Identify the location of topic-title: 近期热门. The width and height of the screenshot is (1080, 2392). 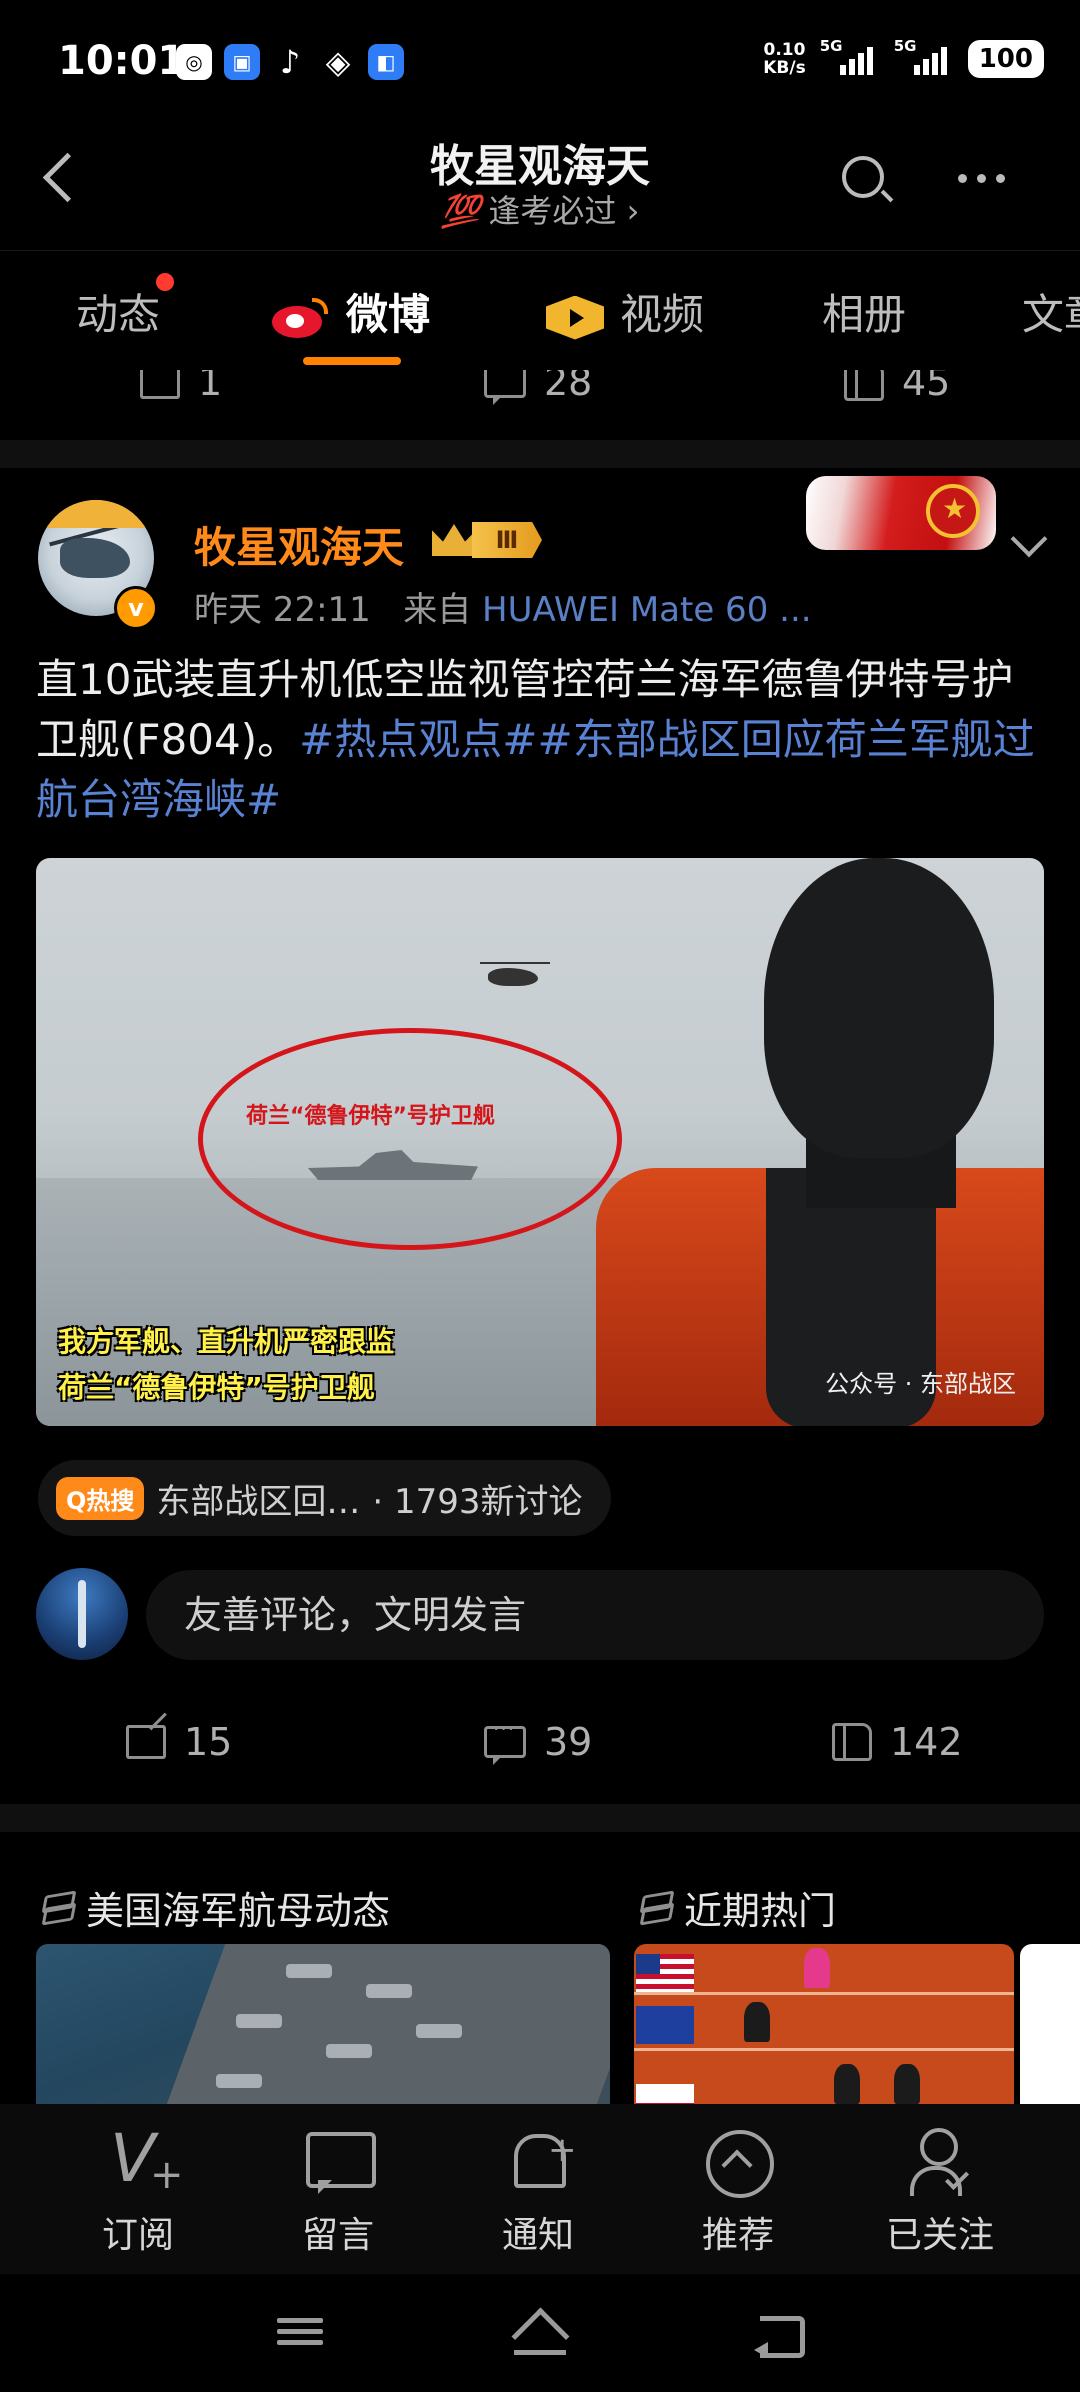
(737, 1907).